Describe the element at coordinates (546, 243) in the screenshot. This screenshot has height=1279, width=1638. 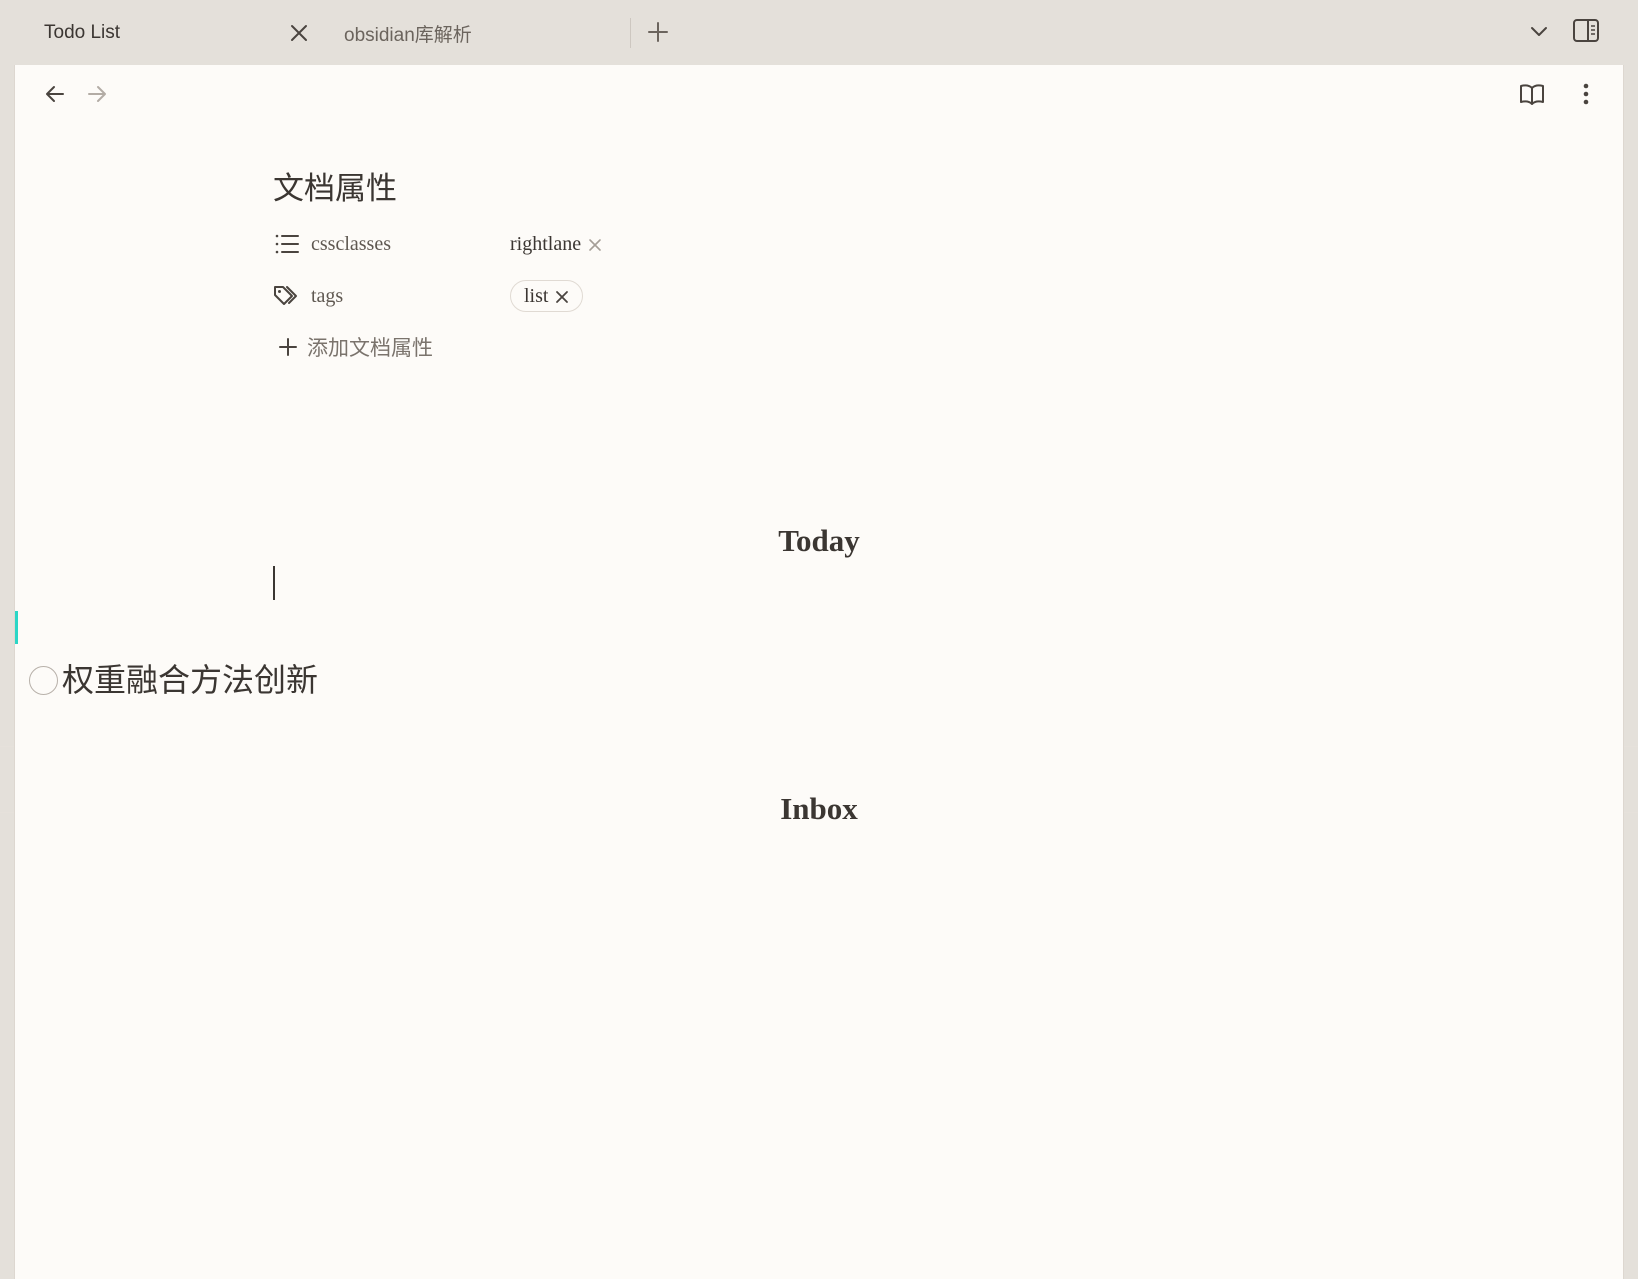
I see `property-value-text: rightlane` at that location.